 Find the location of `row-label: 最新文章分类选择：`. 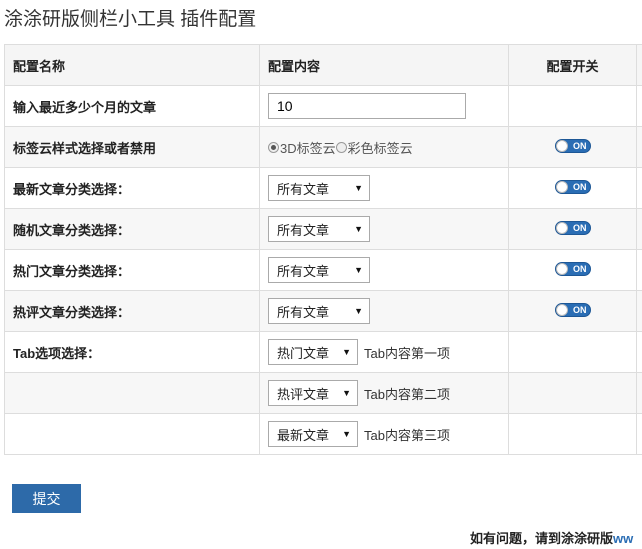

row-label: 最新文章分类选择： is located at coordinates (132, 188).